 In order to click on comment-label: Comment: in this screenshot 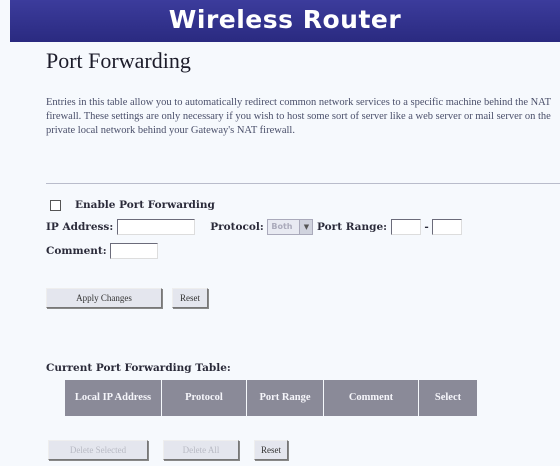, I will do `click(76, 251)`.